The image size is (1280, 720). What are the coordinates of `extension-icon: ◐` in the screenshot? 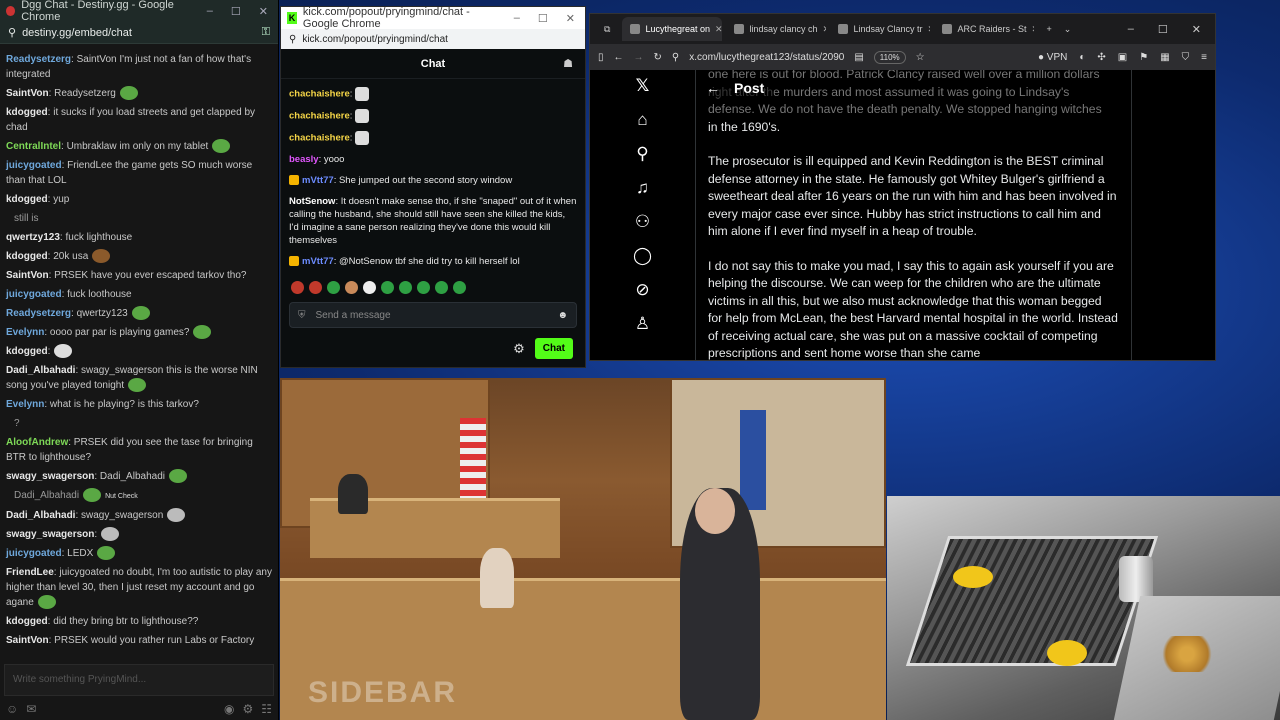 It's located at (1082, 57).